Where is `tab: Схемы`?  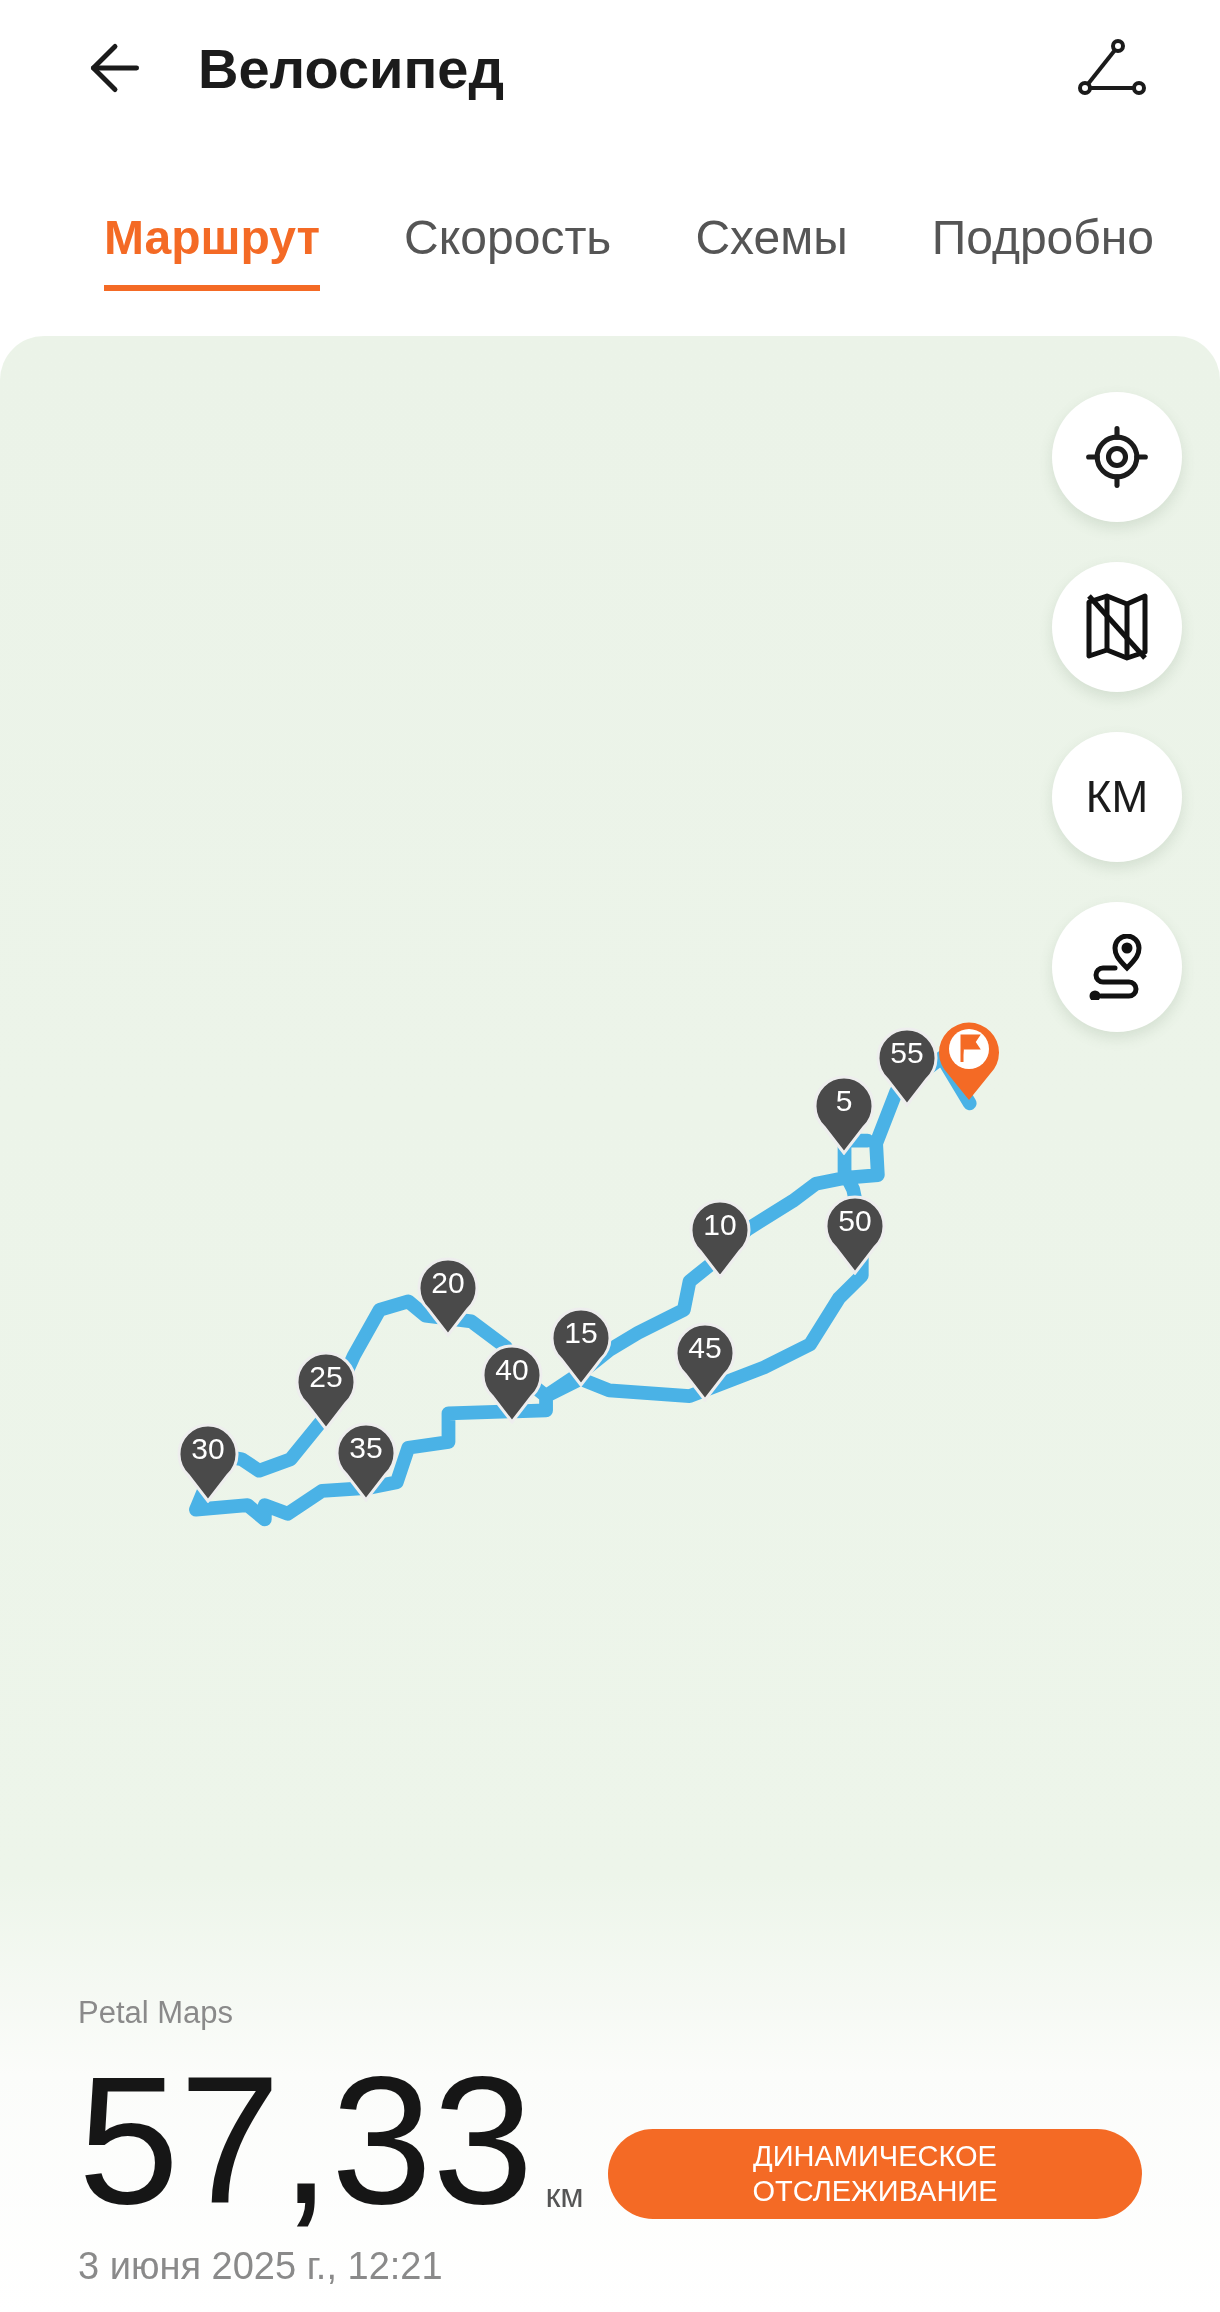
tab: Схемы is located at coordinates (771, 241).